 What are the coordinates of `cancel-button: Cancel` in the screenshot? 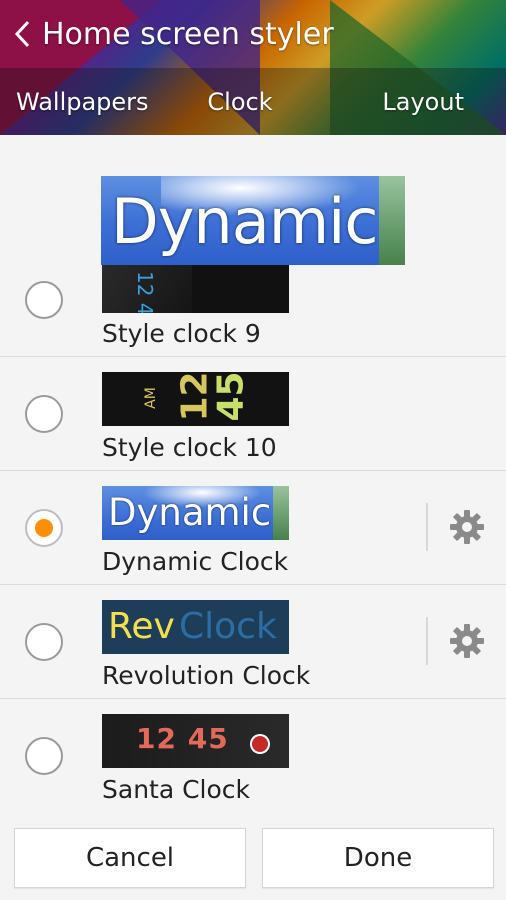 It's located at (130, 858).